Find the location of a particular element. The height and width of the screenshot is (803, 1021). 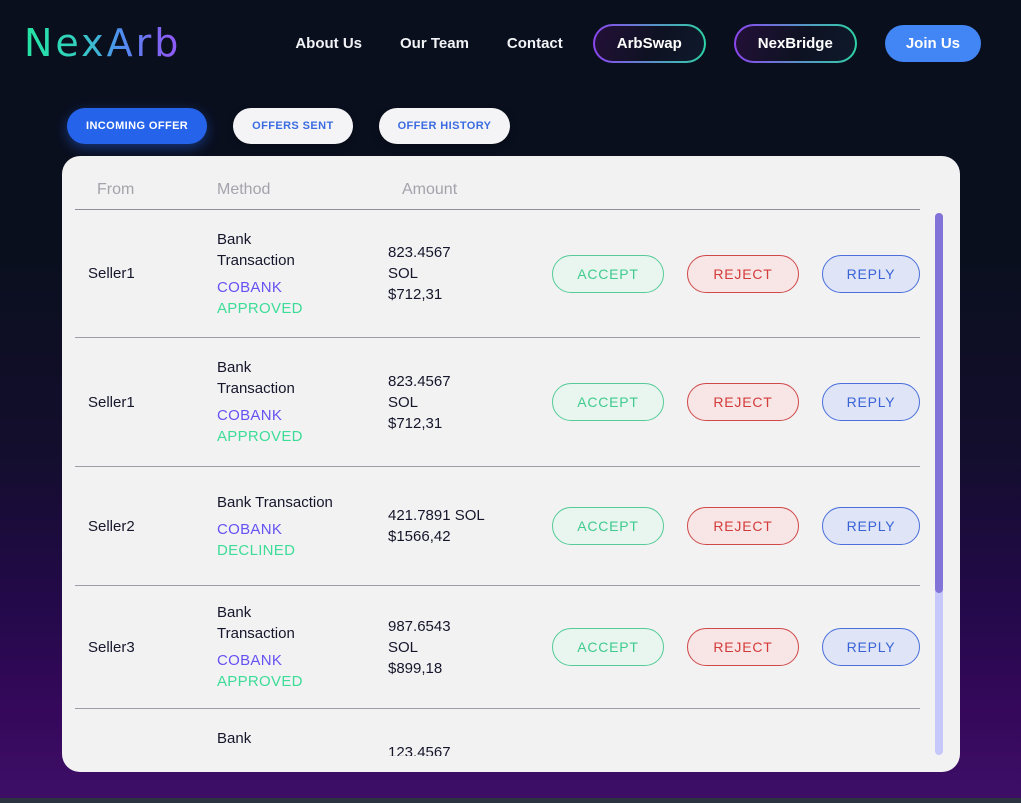

nav-link-our-team: Our Team is located at coordinates (434, 43).